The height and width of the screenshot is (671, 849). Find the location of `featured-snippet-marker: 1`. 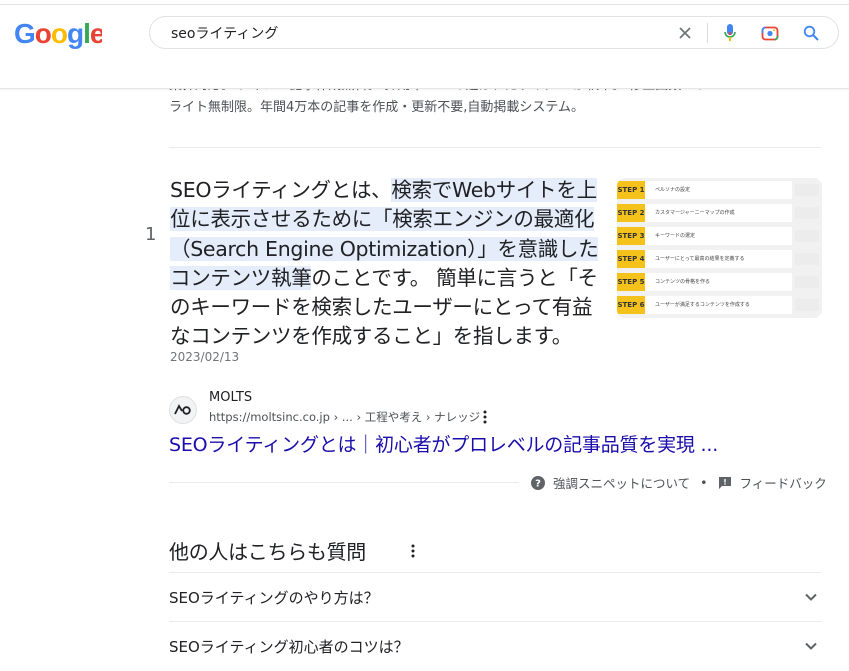

featured-snippet-marker: 1 is located at coordinates (151, 234).